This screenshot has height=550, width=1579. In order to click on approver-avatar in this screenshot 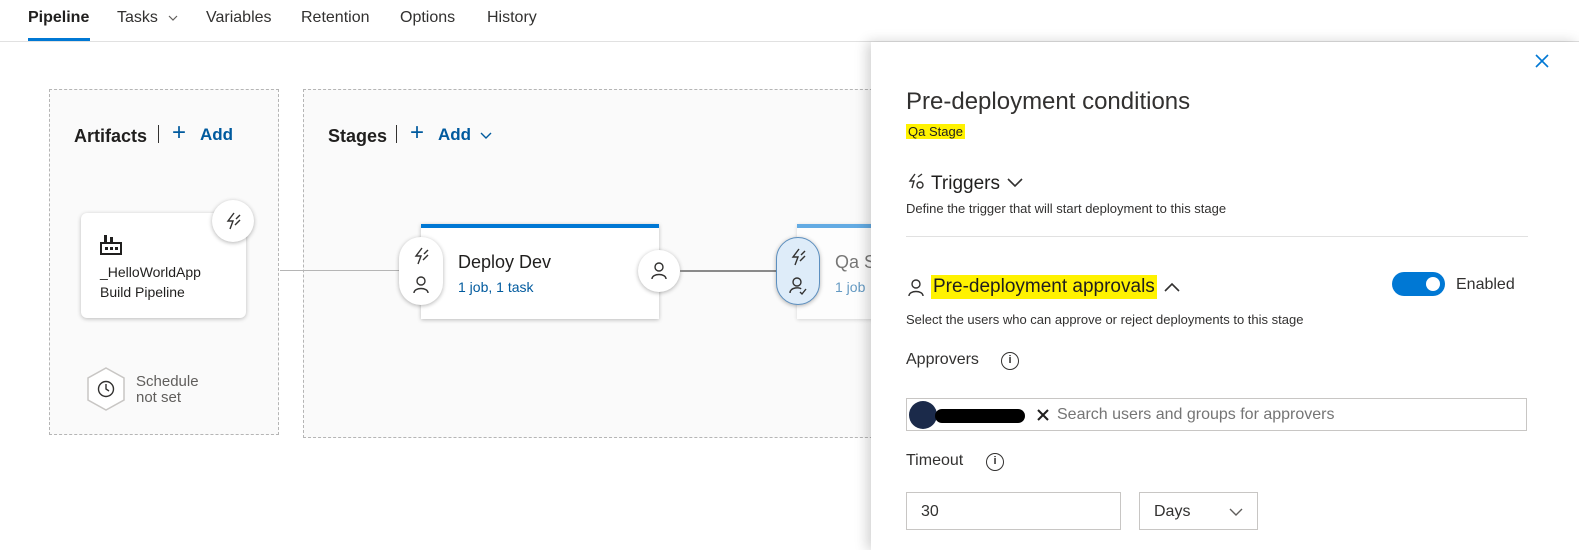, I will do `click(923, 415)`.